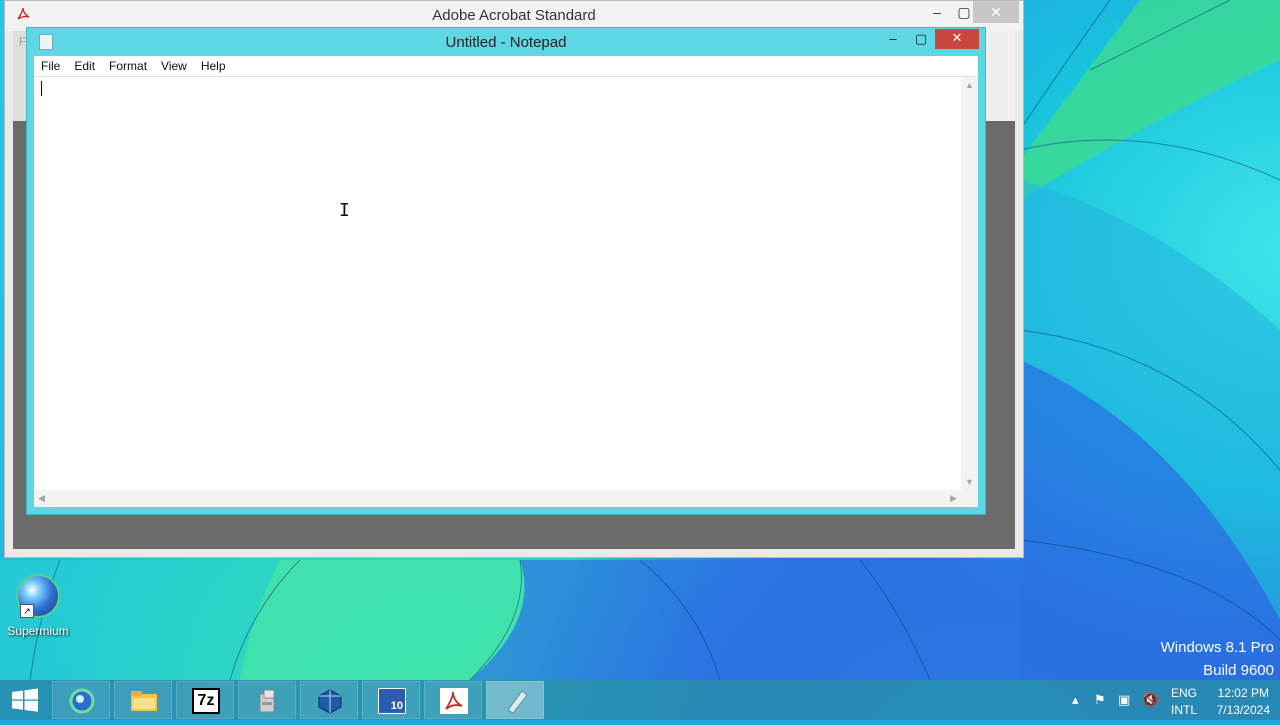  I want to click on taskbar-notepad-button, so click(515, 700).